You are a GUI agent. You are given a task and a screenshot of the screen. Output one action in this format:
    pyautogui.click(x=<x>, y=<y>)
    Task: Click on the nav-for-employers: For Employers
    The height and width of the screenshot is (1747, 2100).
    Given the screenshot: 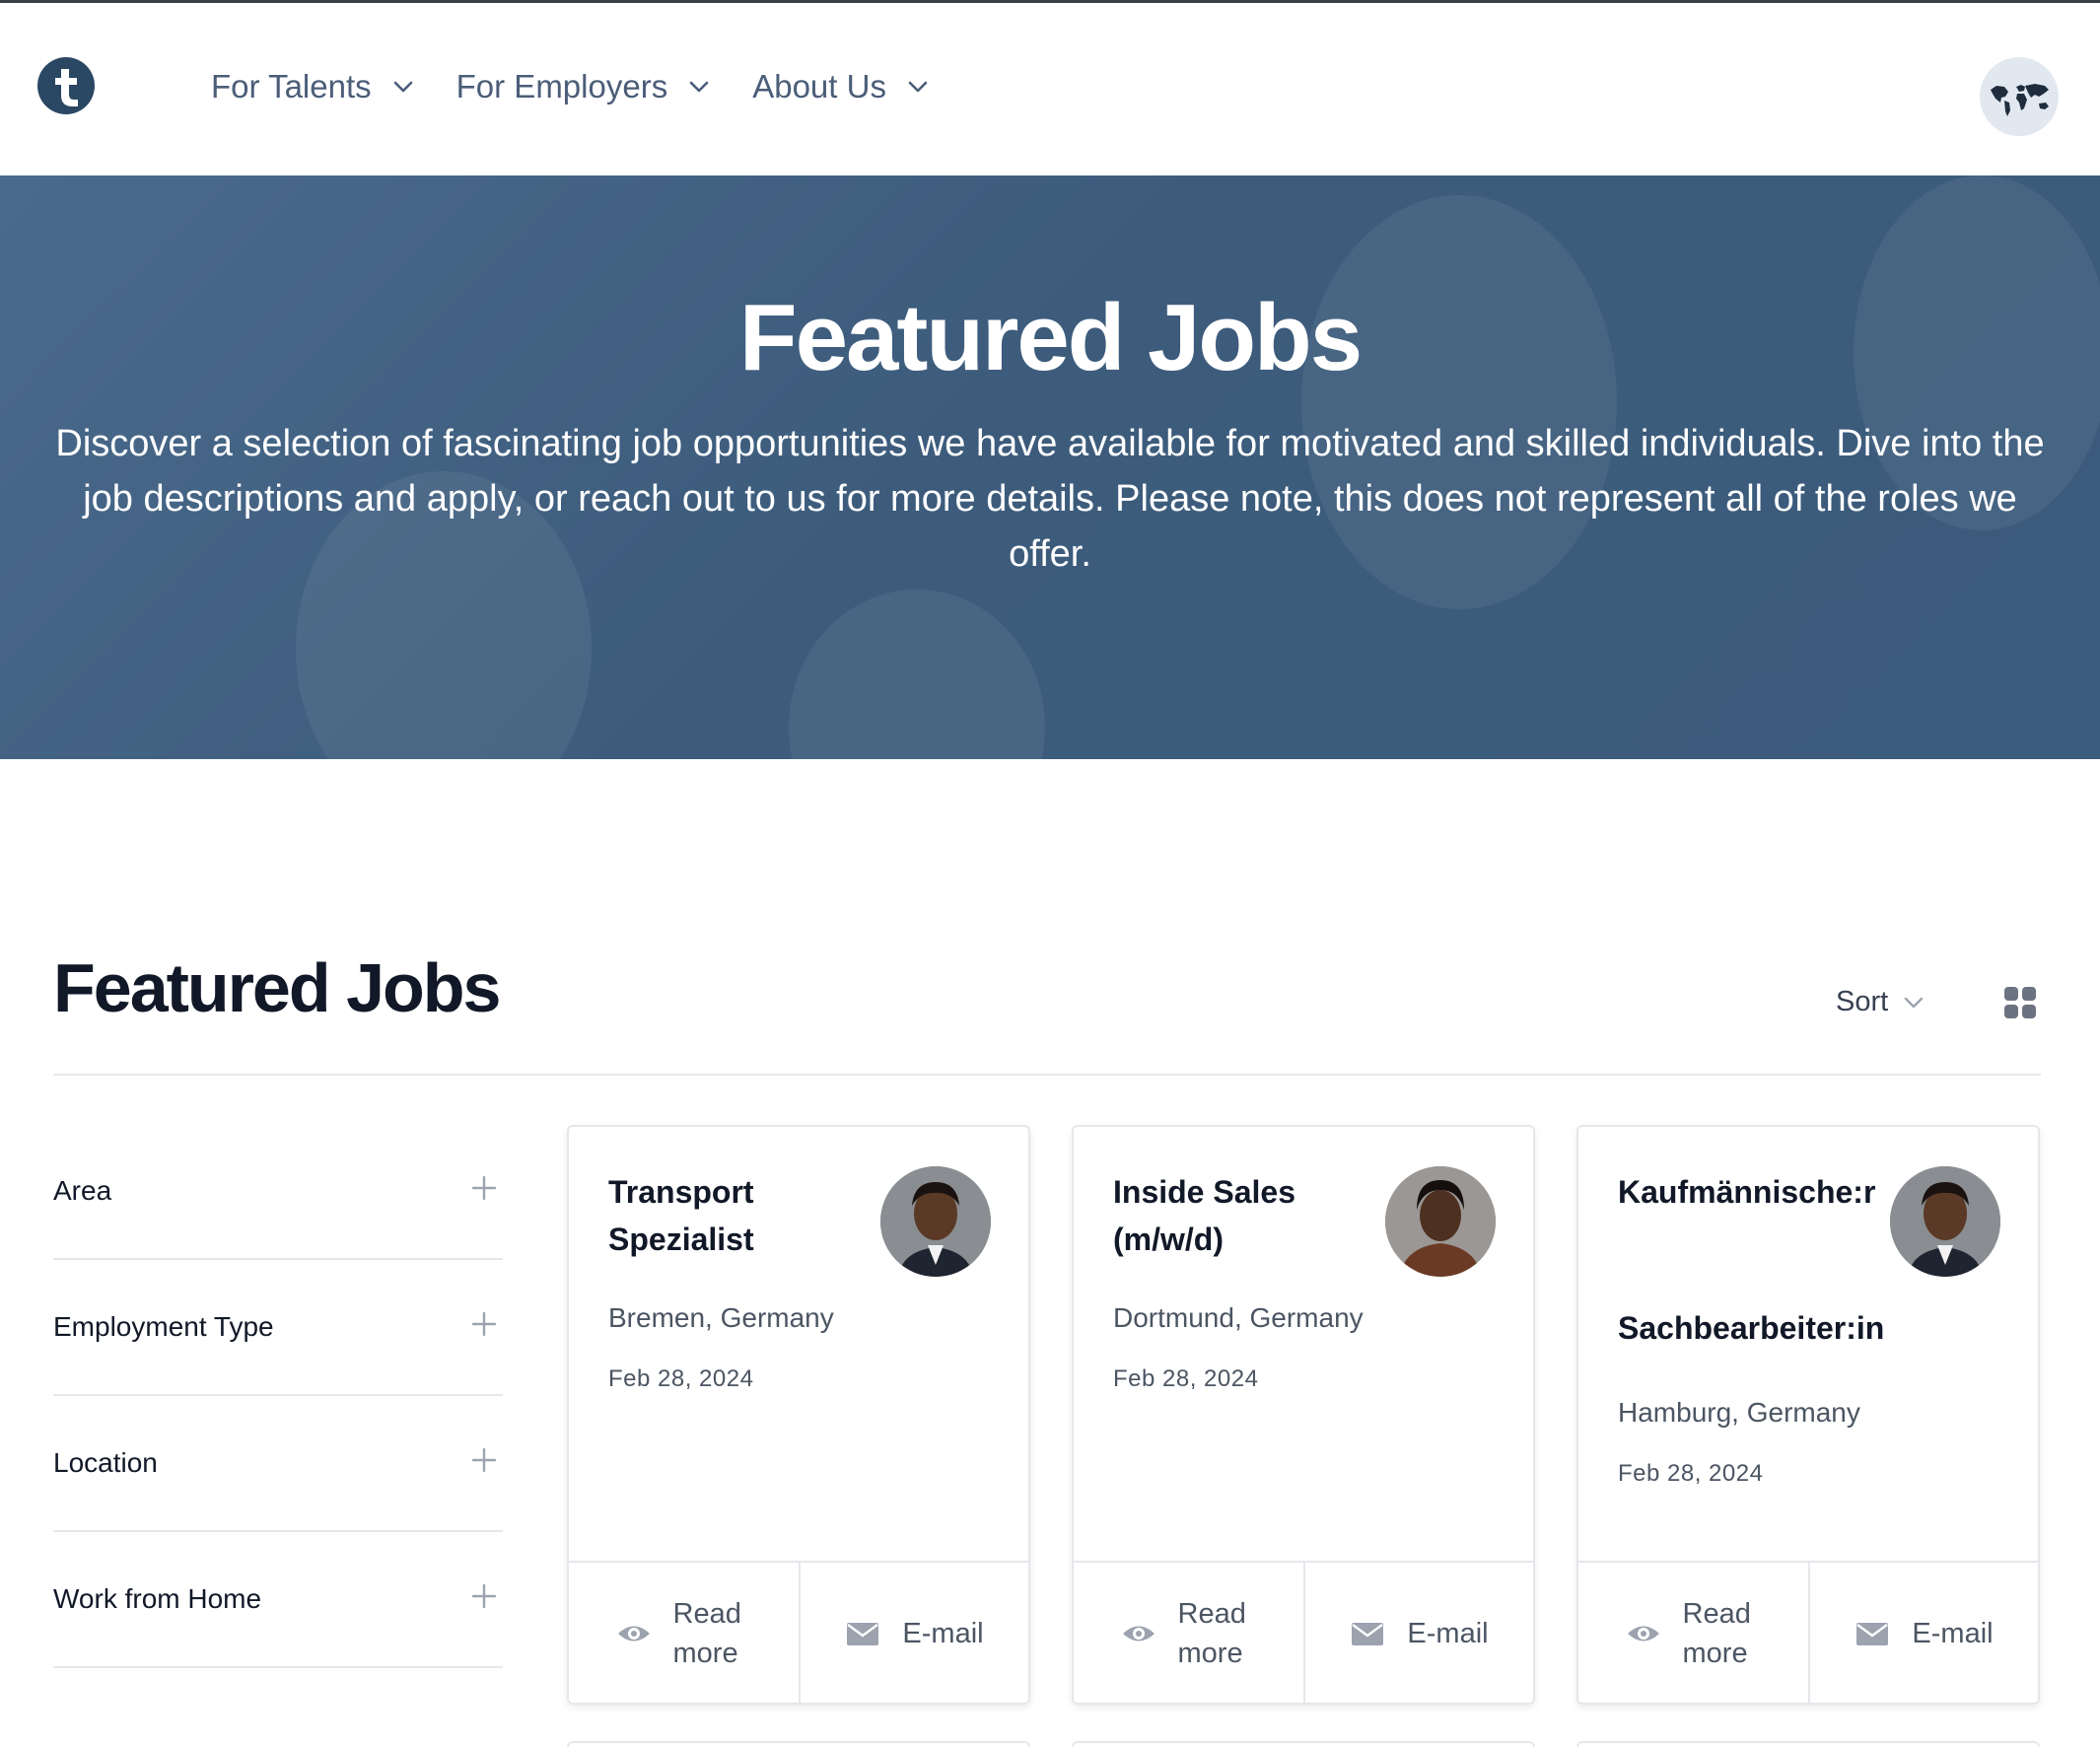 What is the action you would take?
    pyautogui.click(x=583, y=86)
    